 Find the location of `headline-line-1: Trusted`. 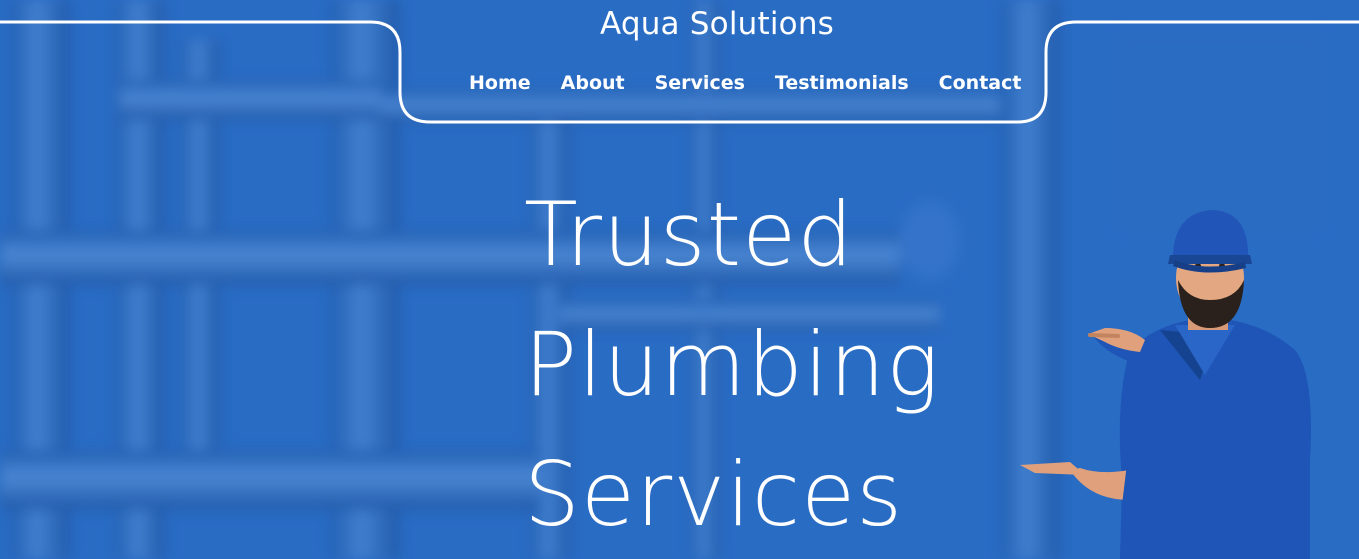

headline-line-1: Trusted is located at coordinates (689, 234).